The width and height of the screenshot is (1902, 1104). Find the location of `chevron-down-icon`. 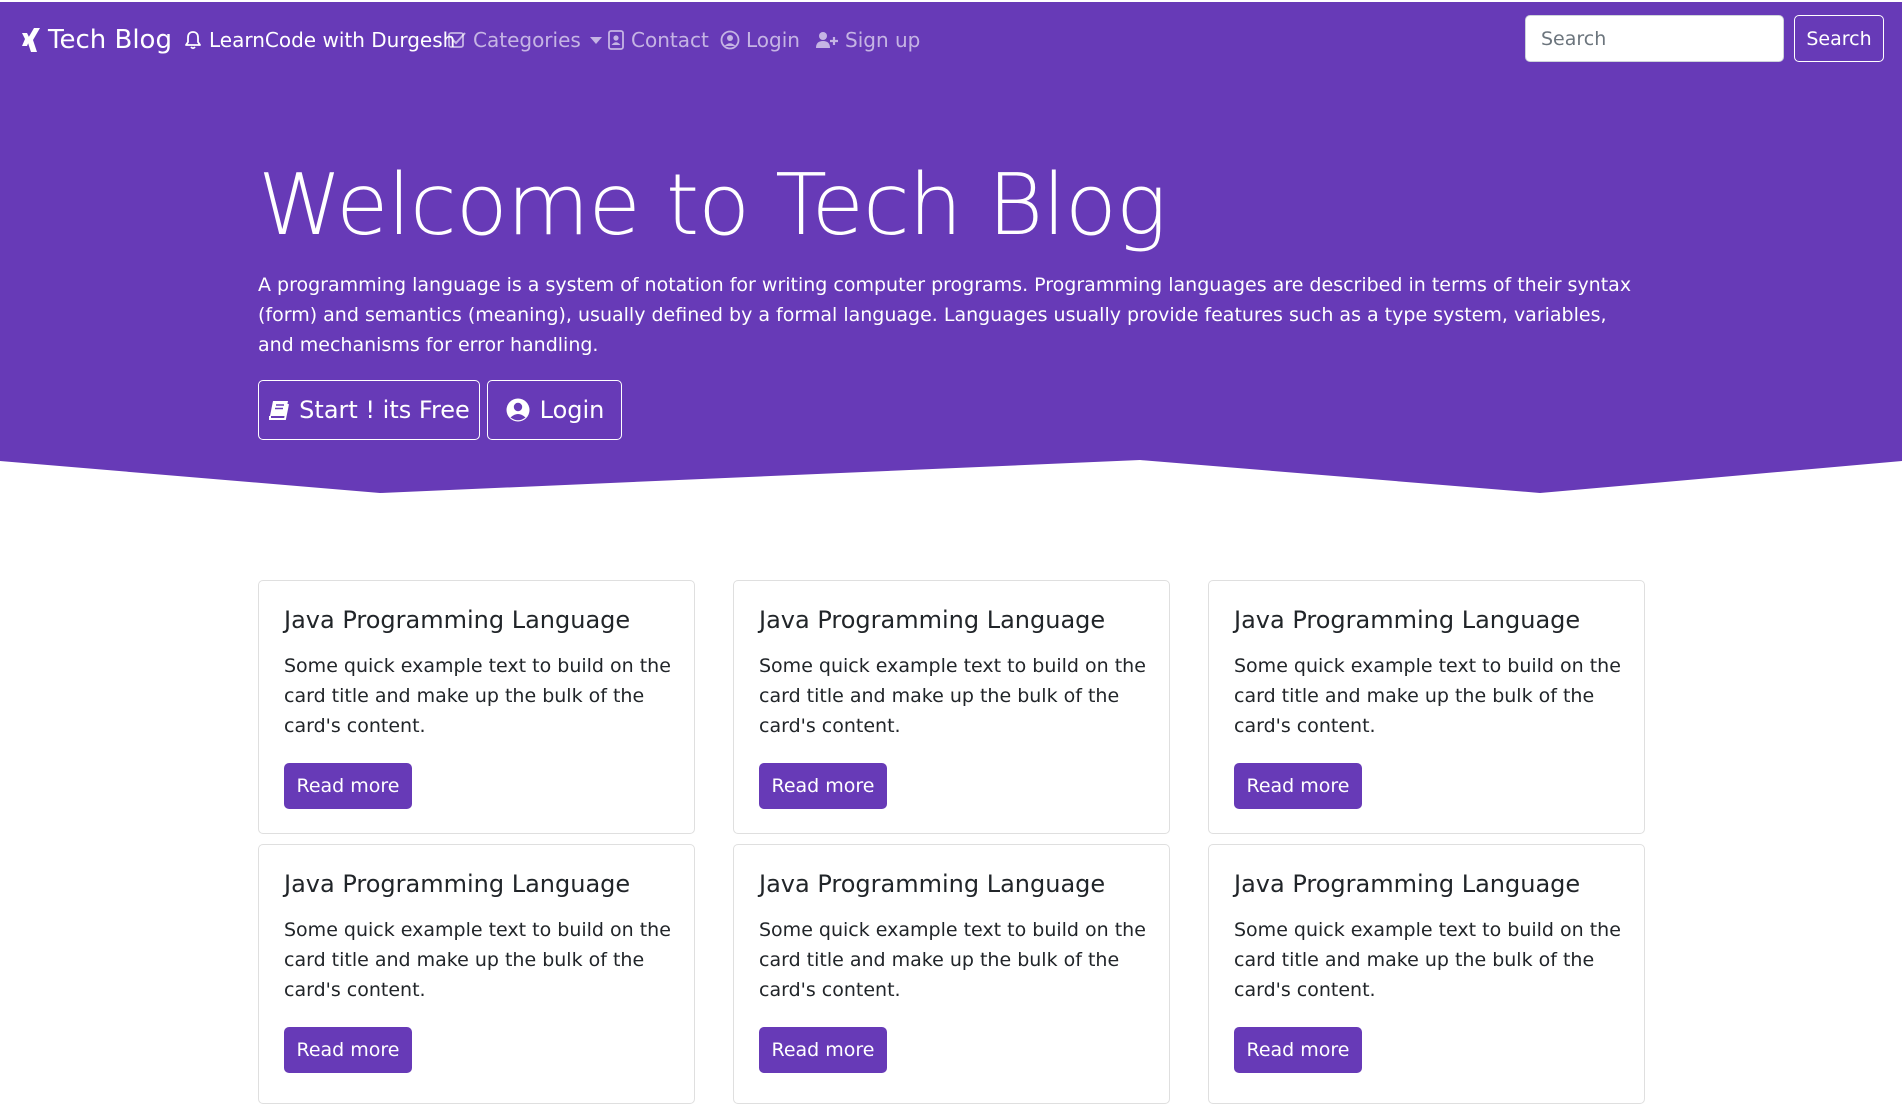

chevron-down-icon is located at coordinates (595, 40).